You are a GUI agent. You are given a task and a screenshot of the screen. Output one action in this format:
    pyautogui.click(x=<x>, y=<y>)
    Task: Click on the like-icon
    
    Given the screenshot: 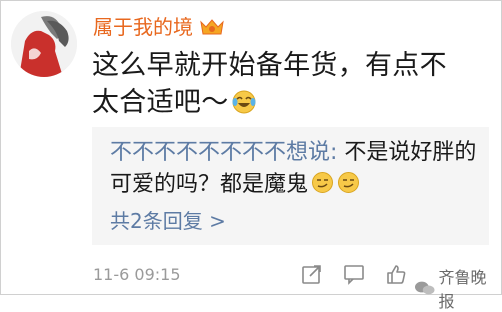 What is the action you would take?
    pyautogui.click(x=396, y=274)
    